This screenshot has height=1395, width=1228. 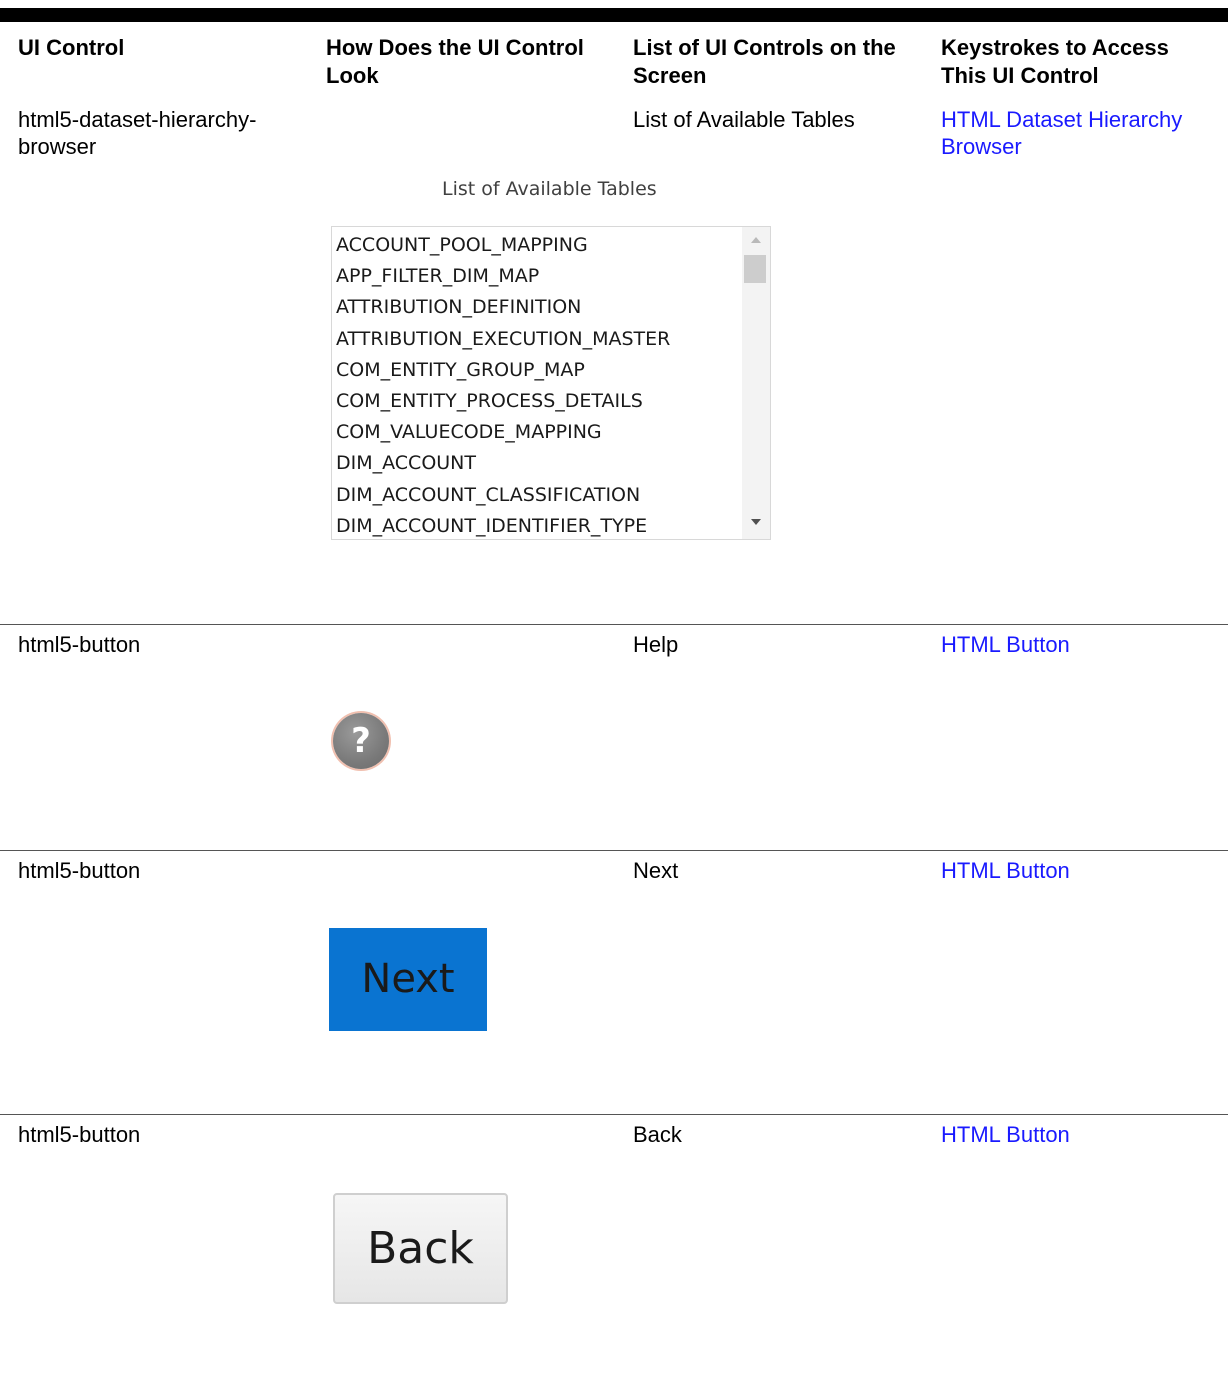 I want to click on scroll-up-arrow-icon, so click(x=756, y=240).